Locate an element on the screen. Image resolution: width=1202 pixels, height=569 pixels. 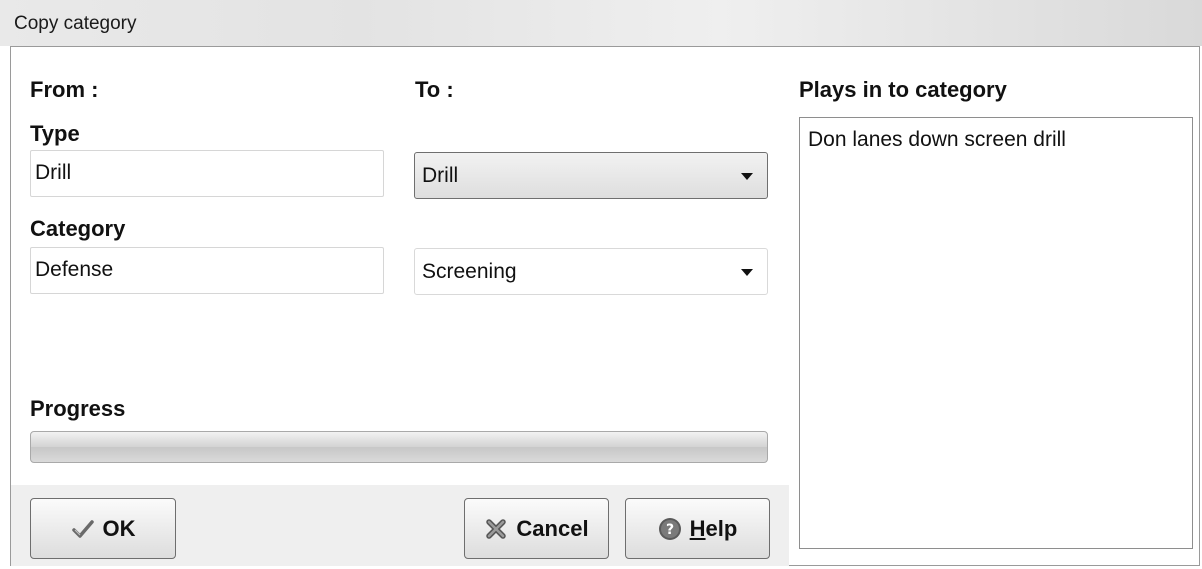
help-mnemonic: H is located at coordinates (697, 528).